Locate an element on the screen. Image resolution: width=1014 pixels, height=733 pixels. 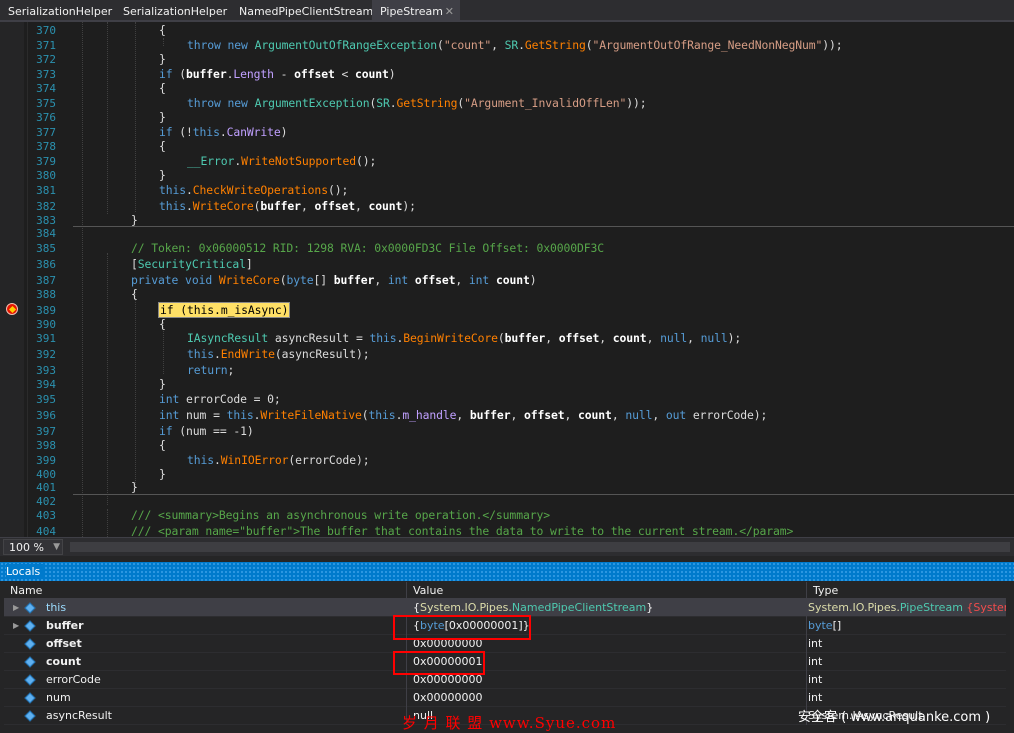
code-line-382: this.WriteCore(buffer, offset, count); is located at coordinates (287, 206).